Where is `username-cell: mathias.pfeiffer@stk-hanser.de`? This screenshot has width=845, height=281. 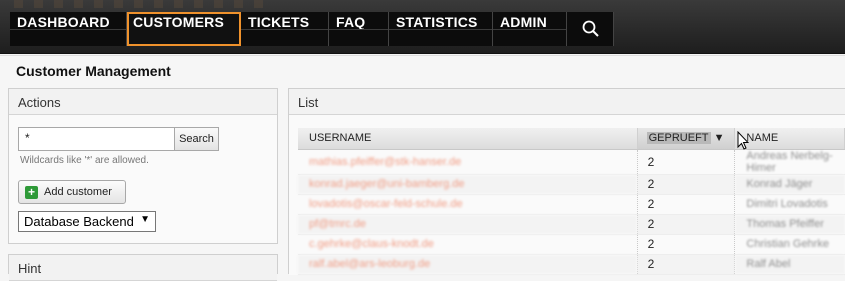
username-cell: mathias.pfeiffer@stk-hanser.de is located at coordinates (468, 162).